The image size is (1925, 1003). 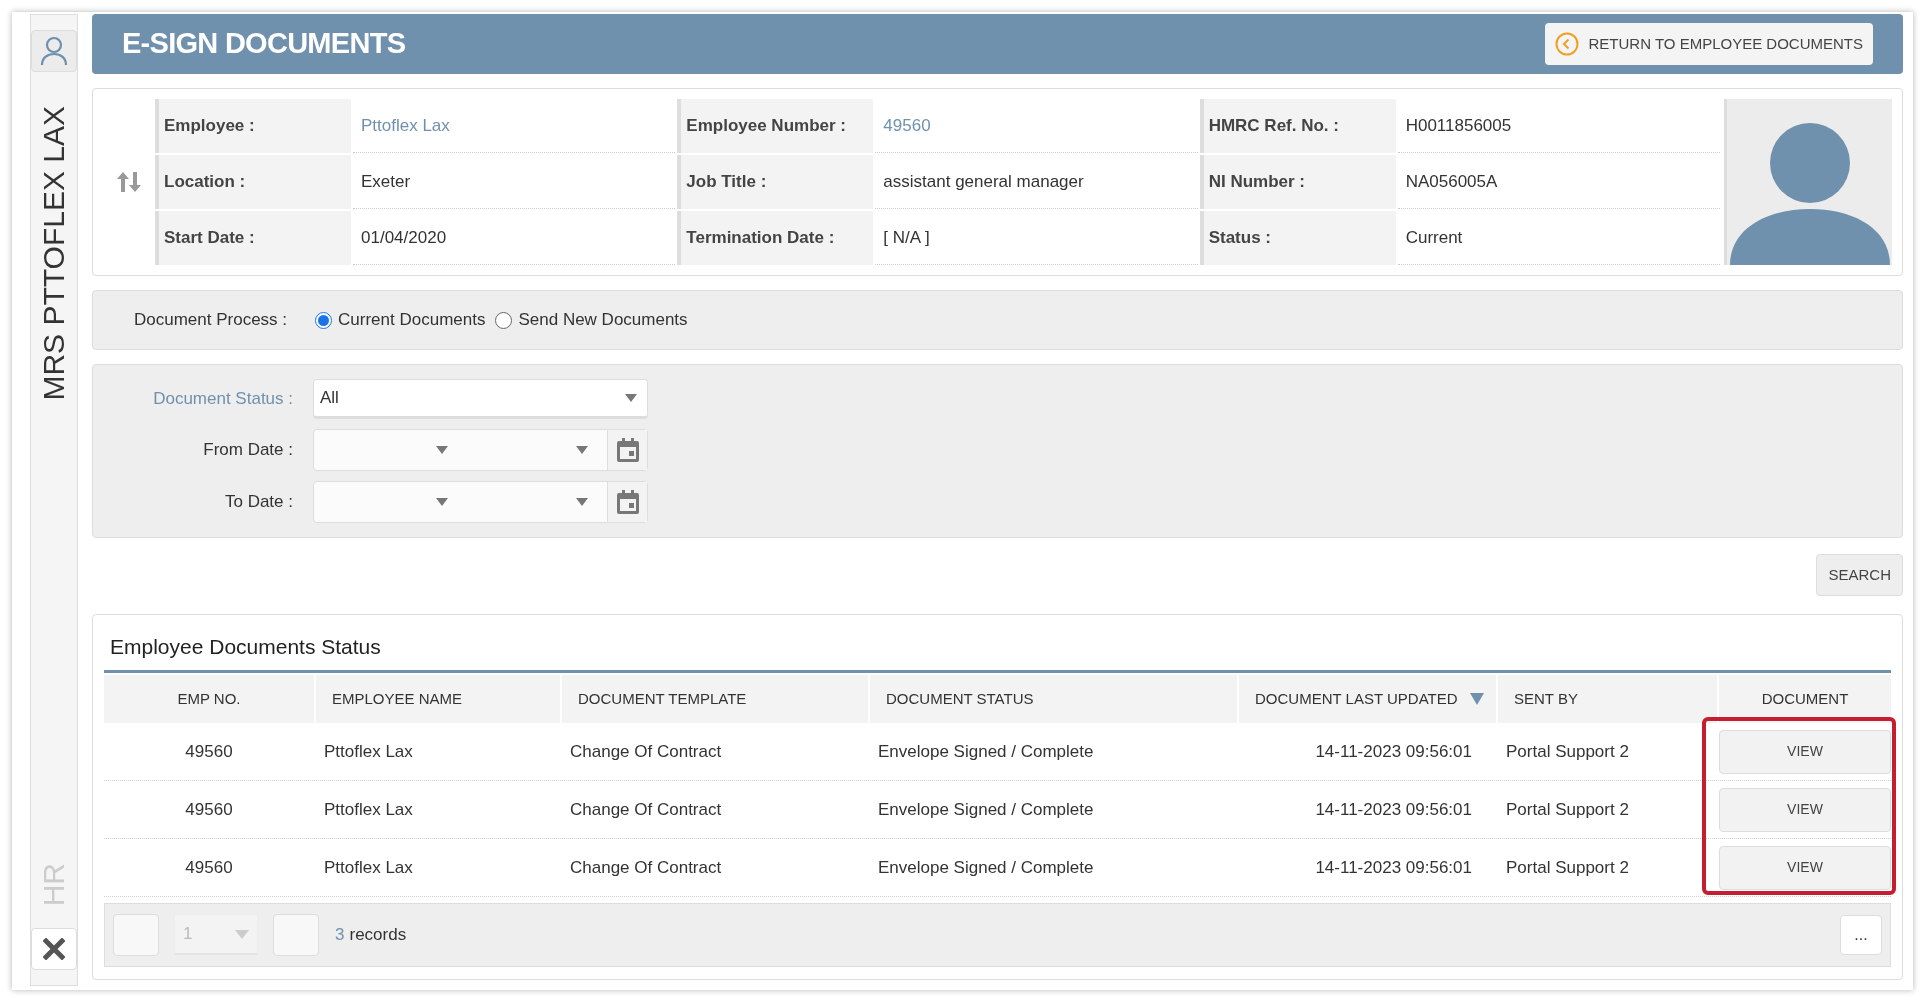 What do you see at coordinates (775, 238) in the screenshot?
I see `field-label: Termination Date :` at bounding box center [775, 238].